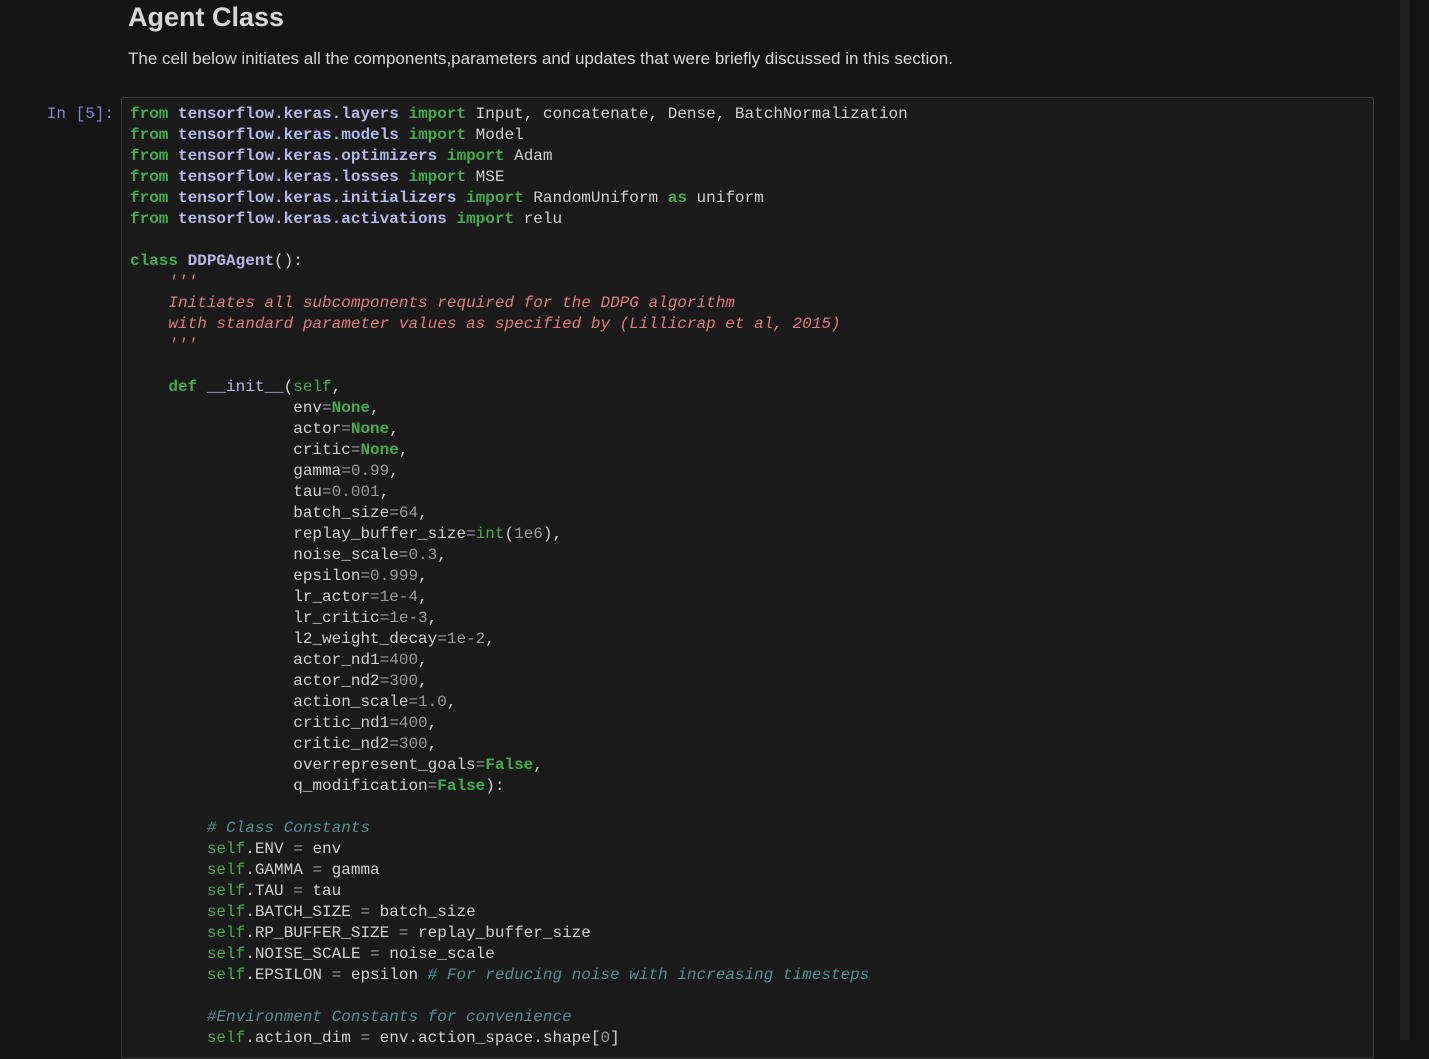 This screenshot has width=1429, height=1059. I want to click on code-line: epsilon=0.999,, so click(519, 576).